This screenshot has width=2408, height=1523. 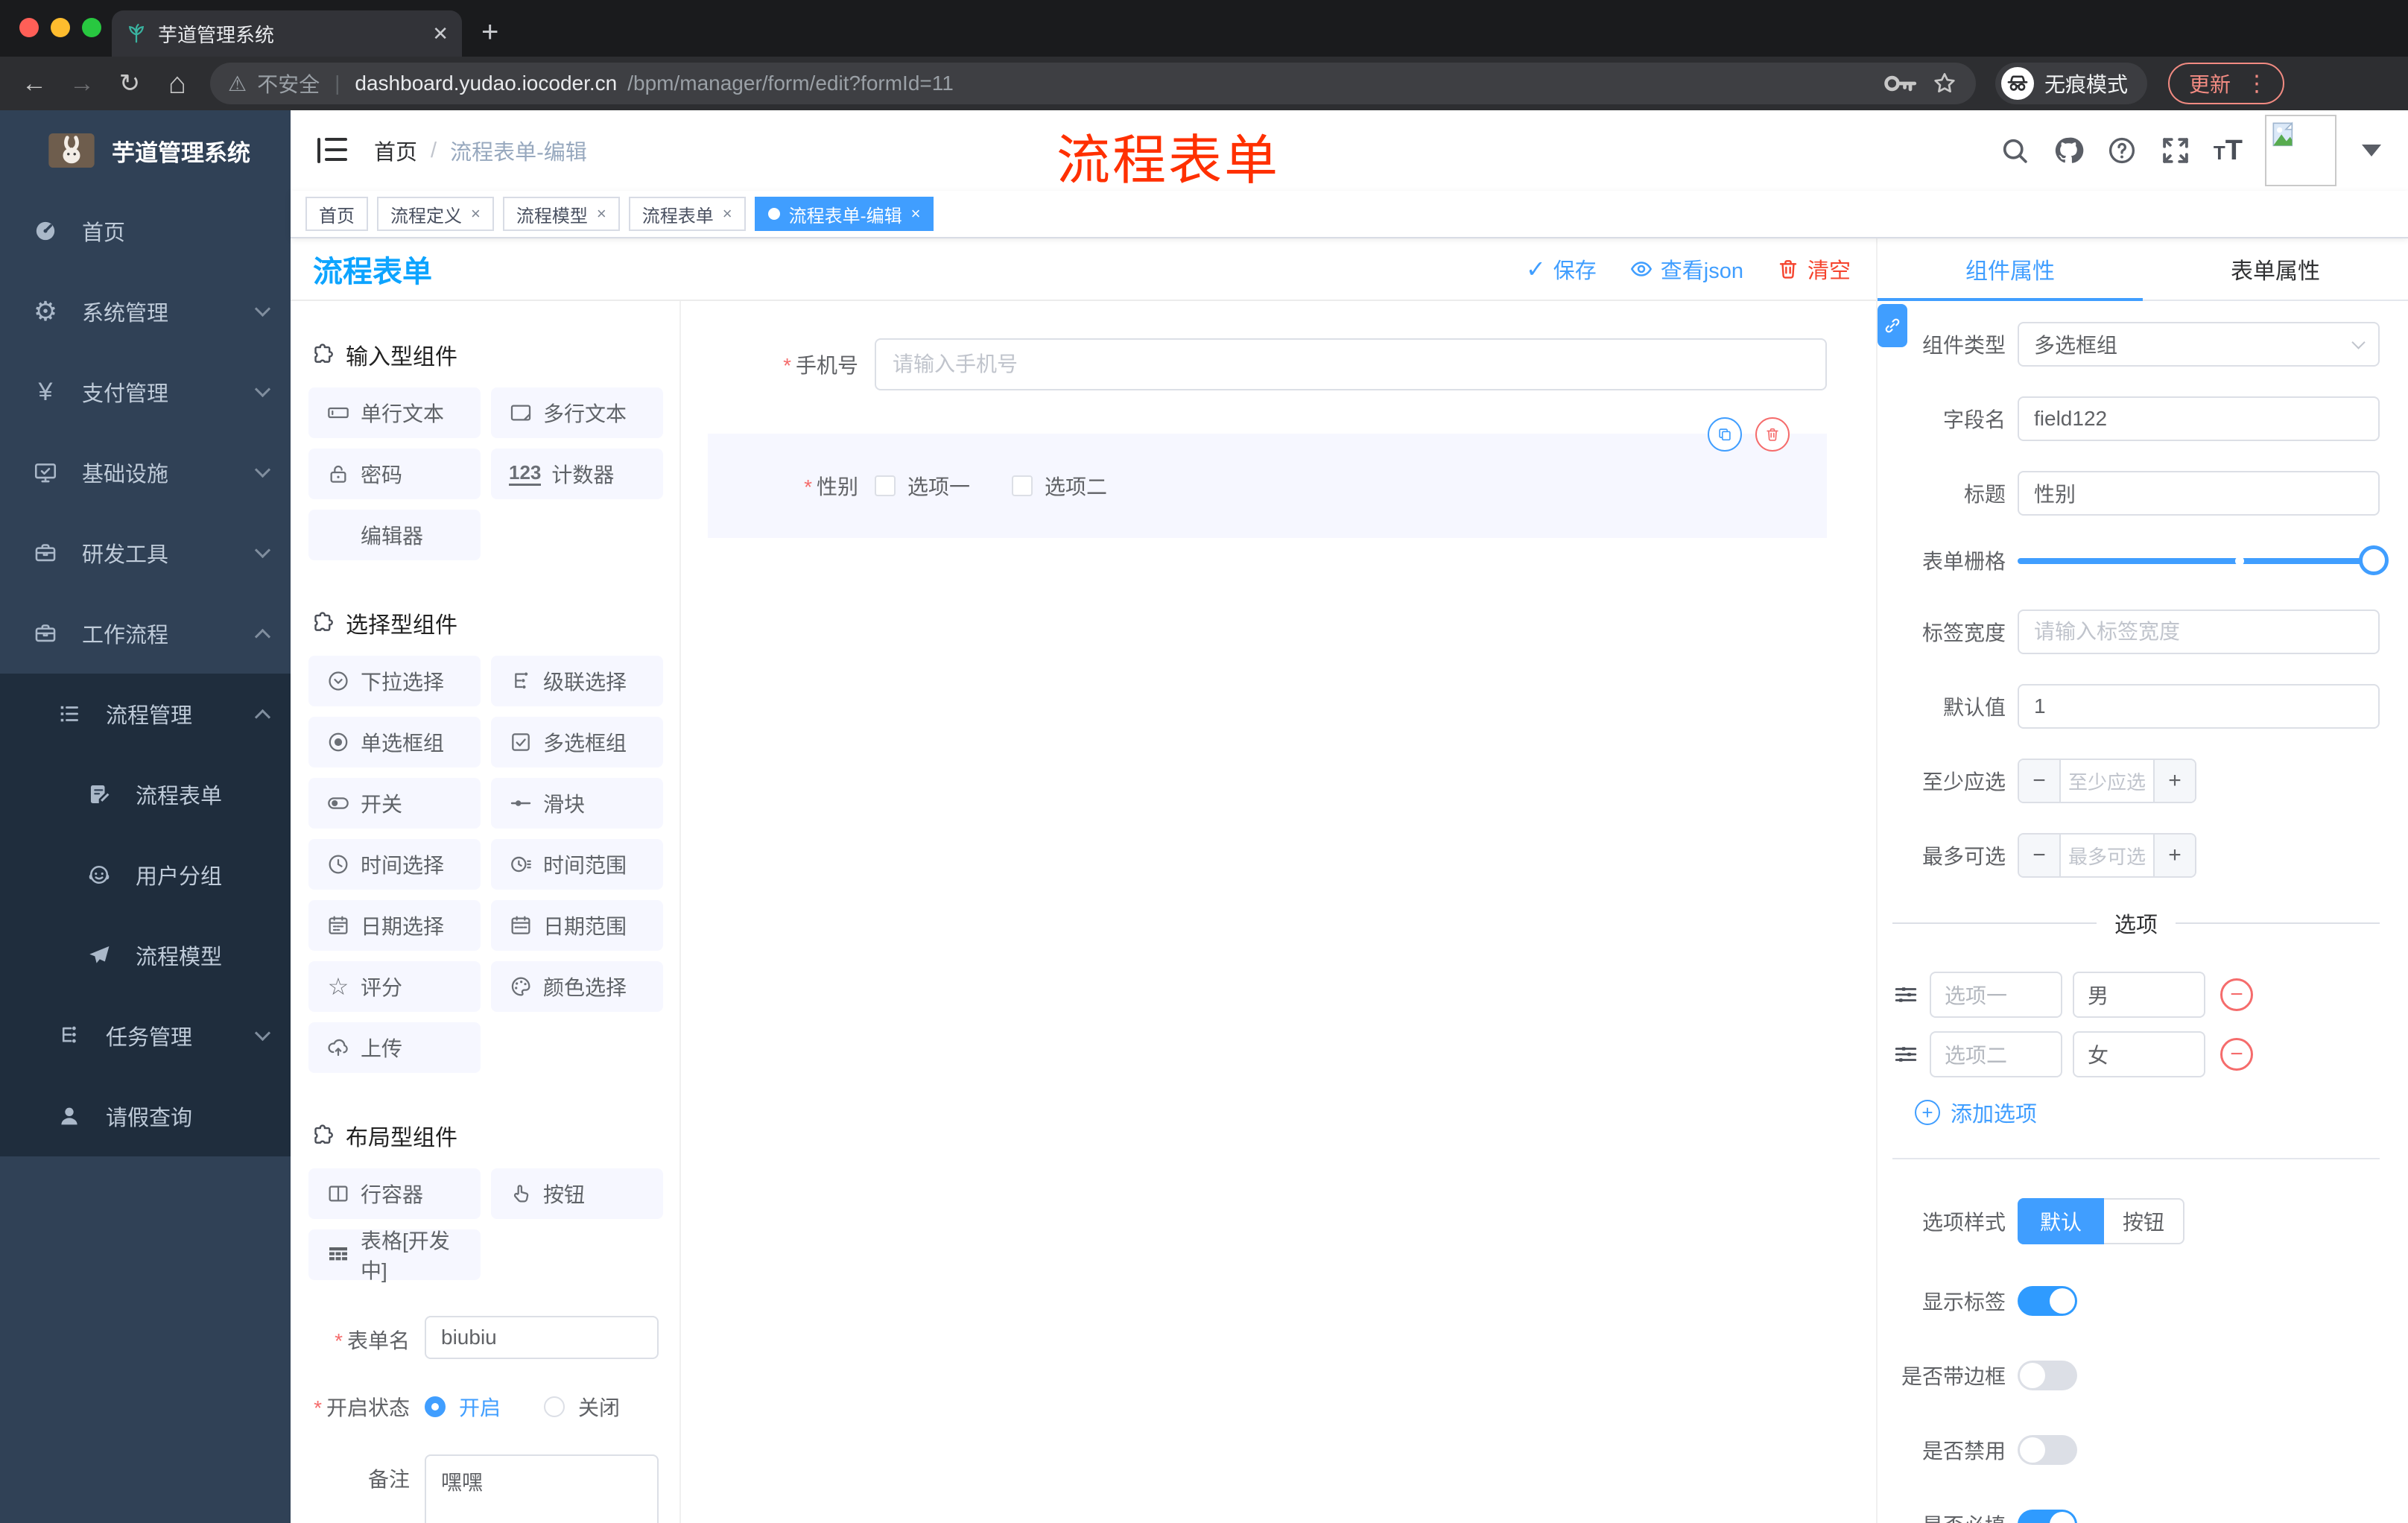 I want to click on component-tile-checkbox-group: 多选框组, so click(x=577, y=742).